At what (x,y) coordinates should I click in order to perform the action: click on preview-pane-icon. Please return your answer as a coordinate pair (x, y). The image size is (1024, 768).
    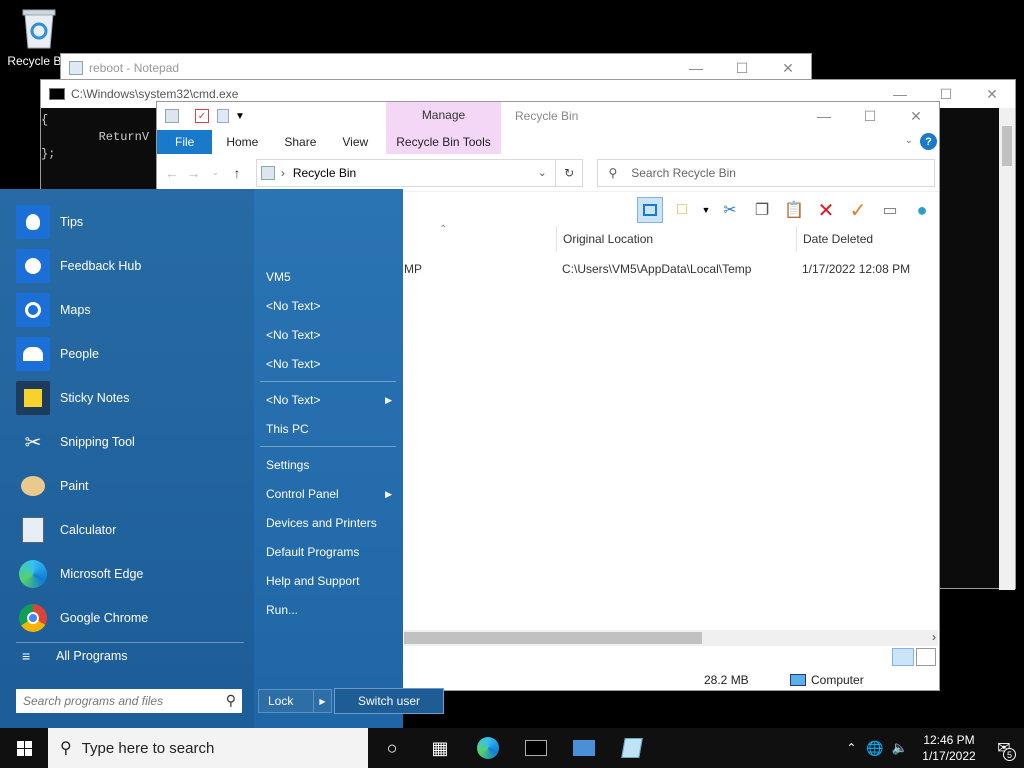
    Looking at the image, I should click on (650, 210).